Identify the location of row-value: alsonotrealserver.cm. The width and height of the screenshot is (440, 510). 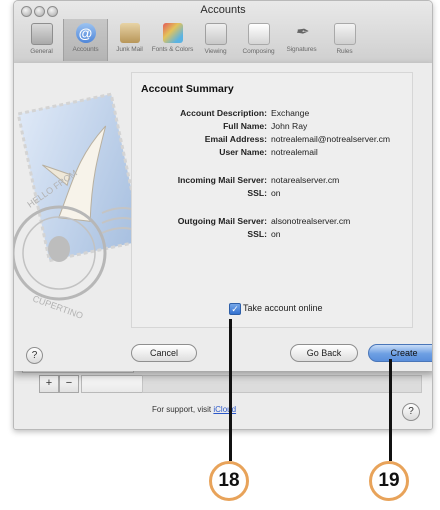
(311, 221).